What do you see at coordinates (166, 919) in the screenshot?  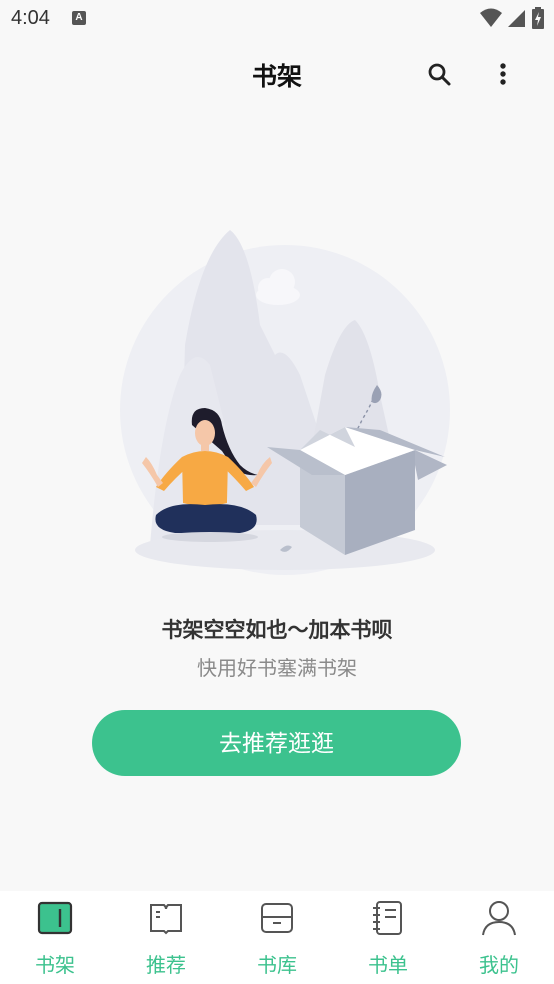 I see `open-book-icon` at bounding box center [166, 919].